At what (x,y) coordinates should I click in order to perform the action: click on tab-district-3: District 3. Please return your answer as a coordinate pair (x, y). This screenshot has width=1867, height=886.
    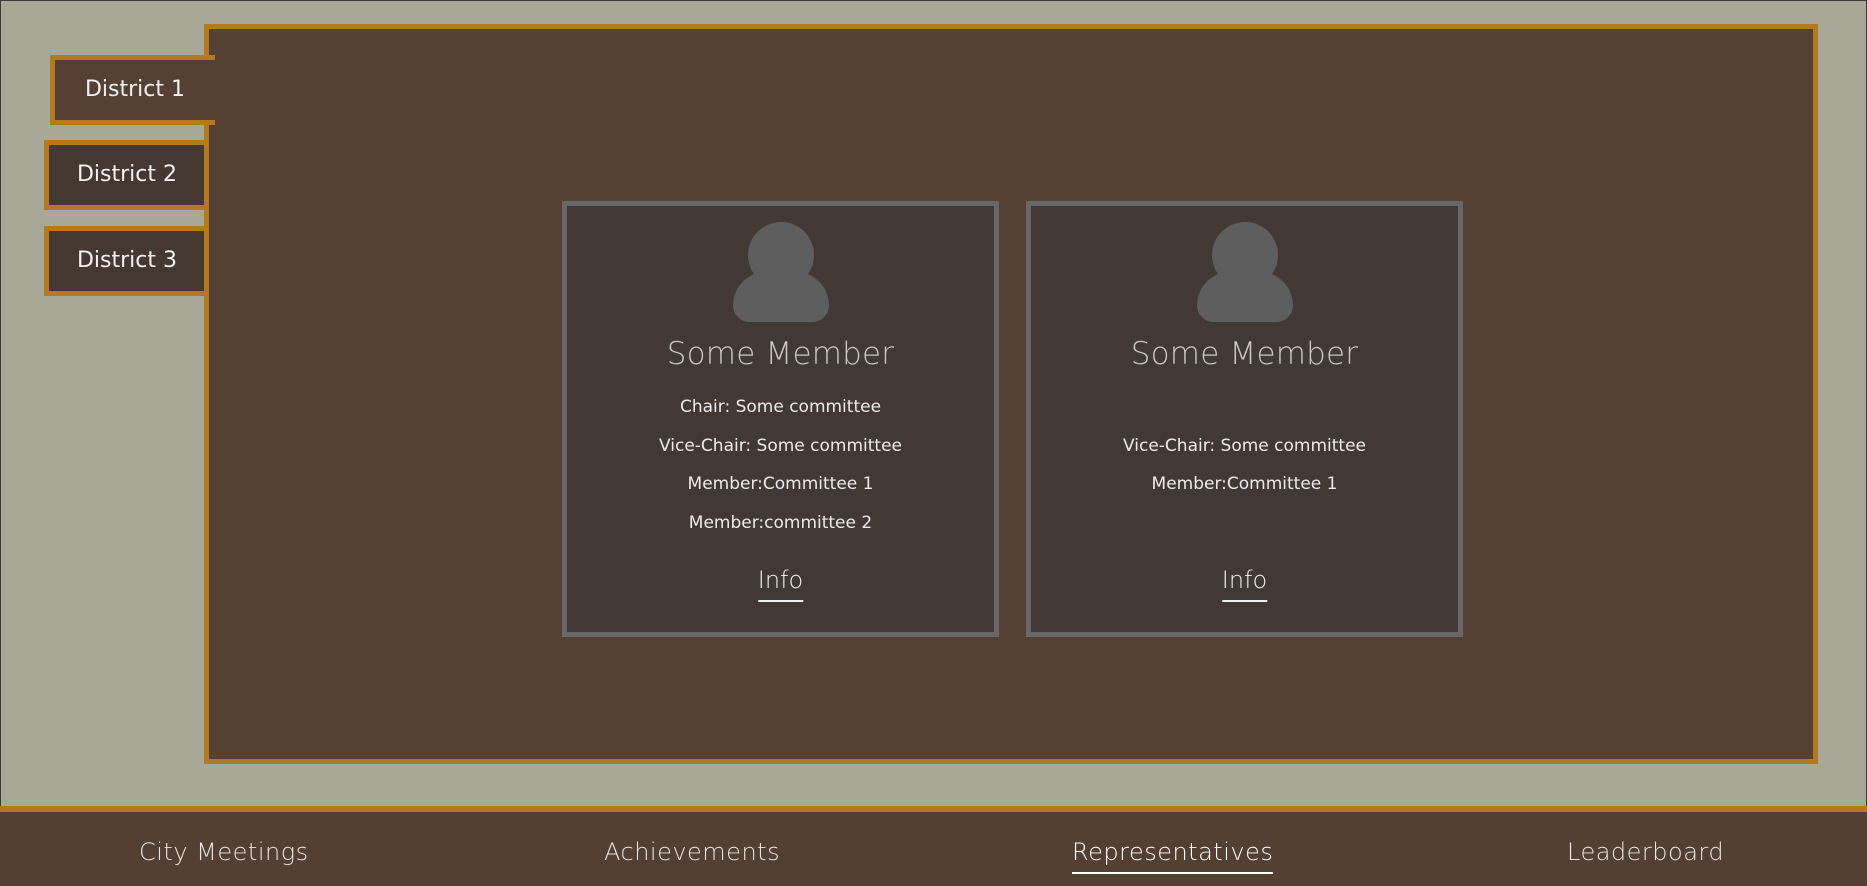
    Looking at the image, I should click on (127, 261).